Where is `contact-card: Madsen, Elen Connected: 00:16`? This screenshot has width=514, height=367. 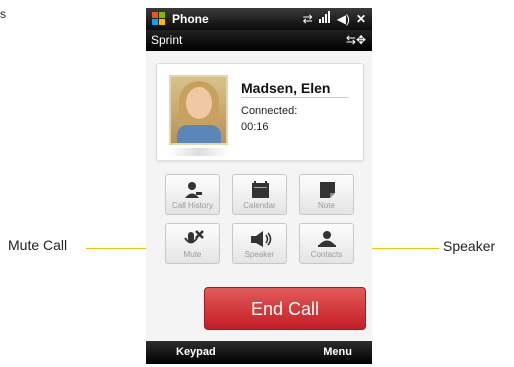 contact-card: Madsen, Elen Connected: 00:16 is located at coordinates (260, 112).